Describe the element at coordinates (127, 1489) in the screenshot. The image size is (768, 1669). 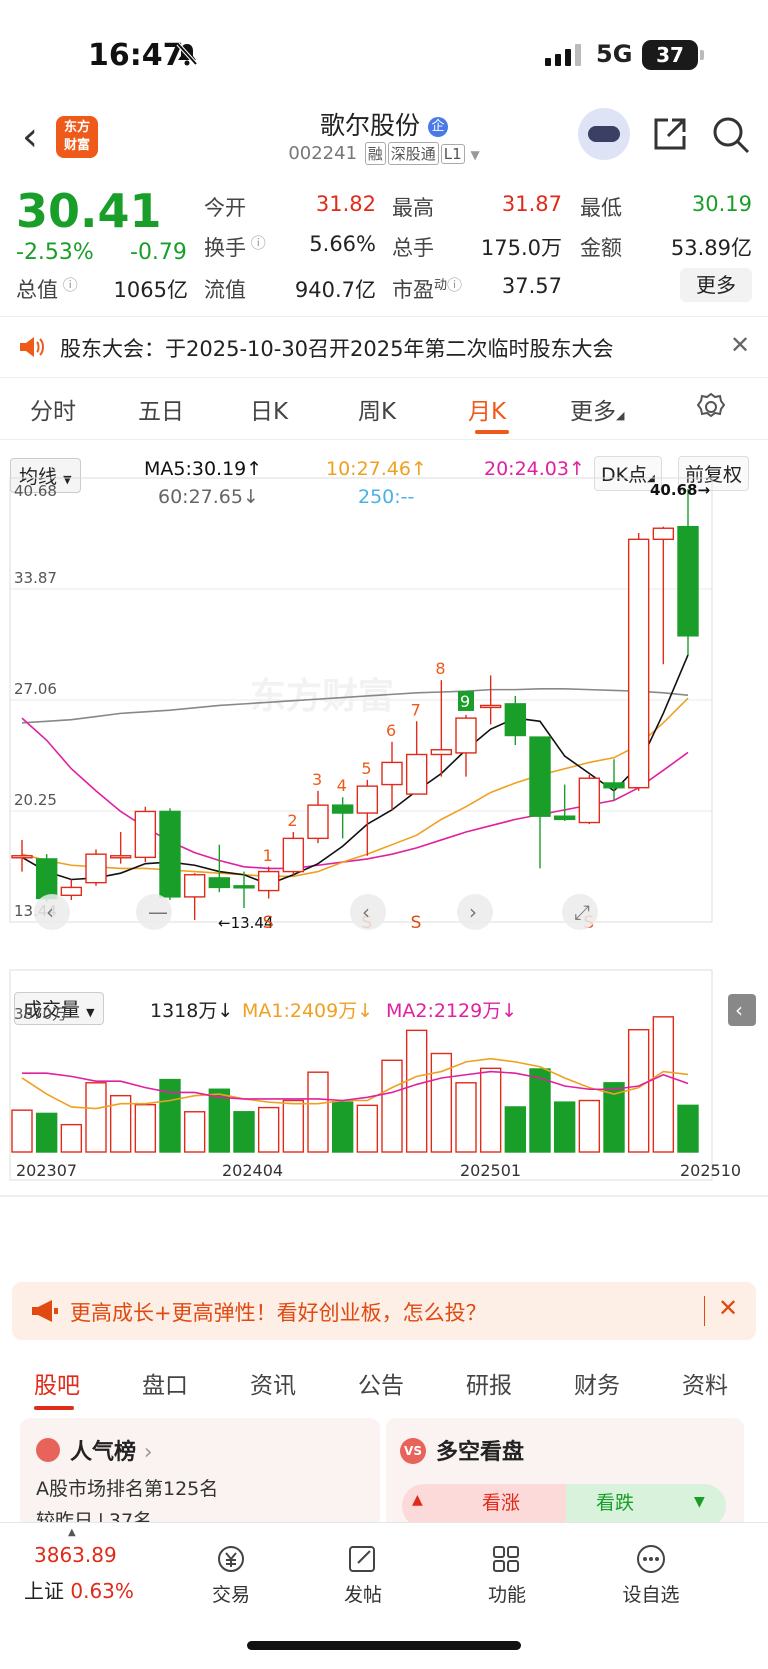
I see `popularity-rank: A股市场排名第125名` at that location.